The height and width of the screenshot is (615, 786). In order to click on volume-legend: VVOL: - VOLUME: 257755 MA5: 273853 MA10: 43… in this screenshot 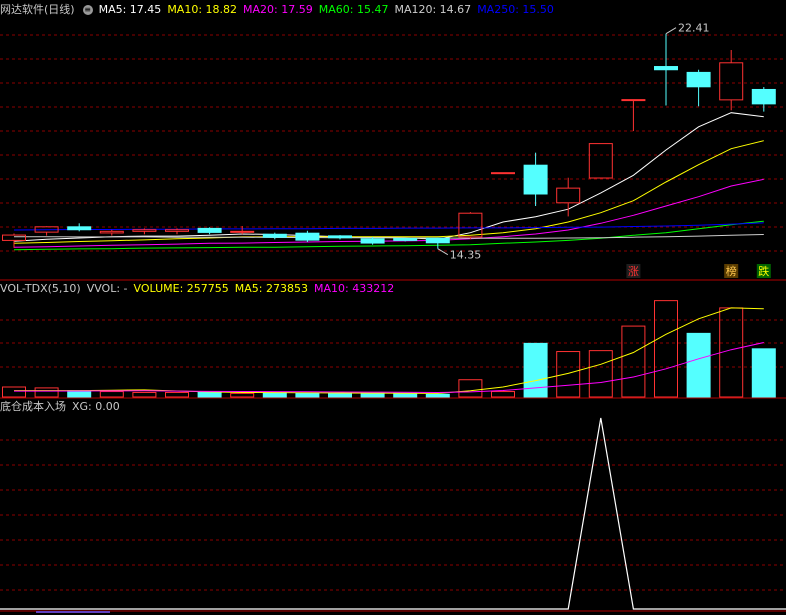, I will do `click(244, 288)`.